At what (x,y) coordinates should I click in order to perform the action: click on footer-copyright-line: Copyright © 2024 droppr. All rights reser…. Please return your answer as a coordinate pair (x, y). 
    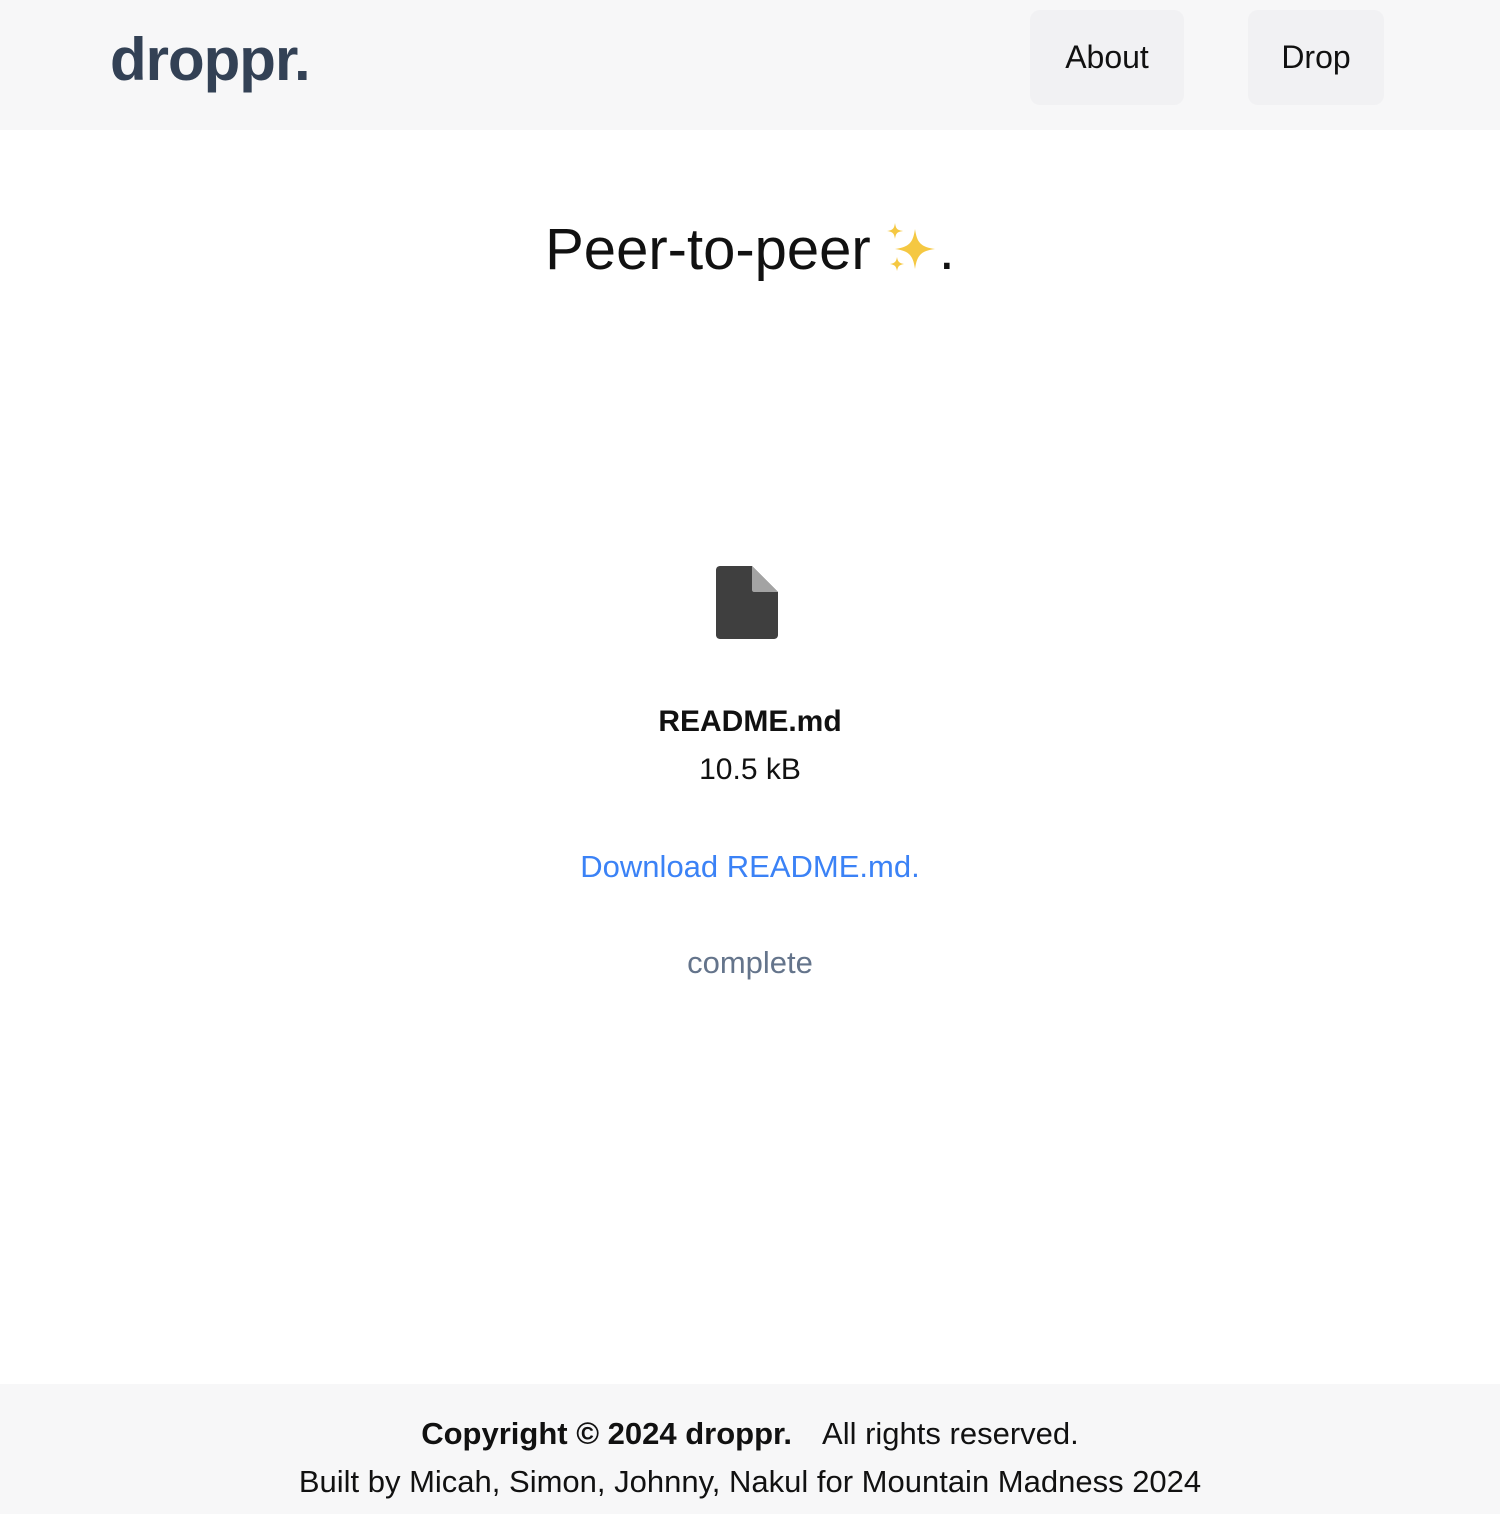
    Looking at the image, I should click on (750, 1434).